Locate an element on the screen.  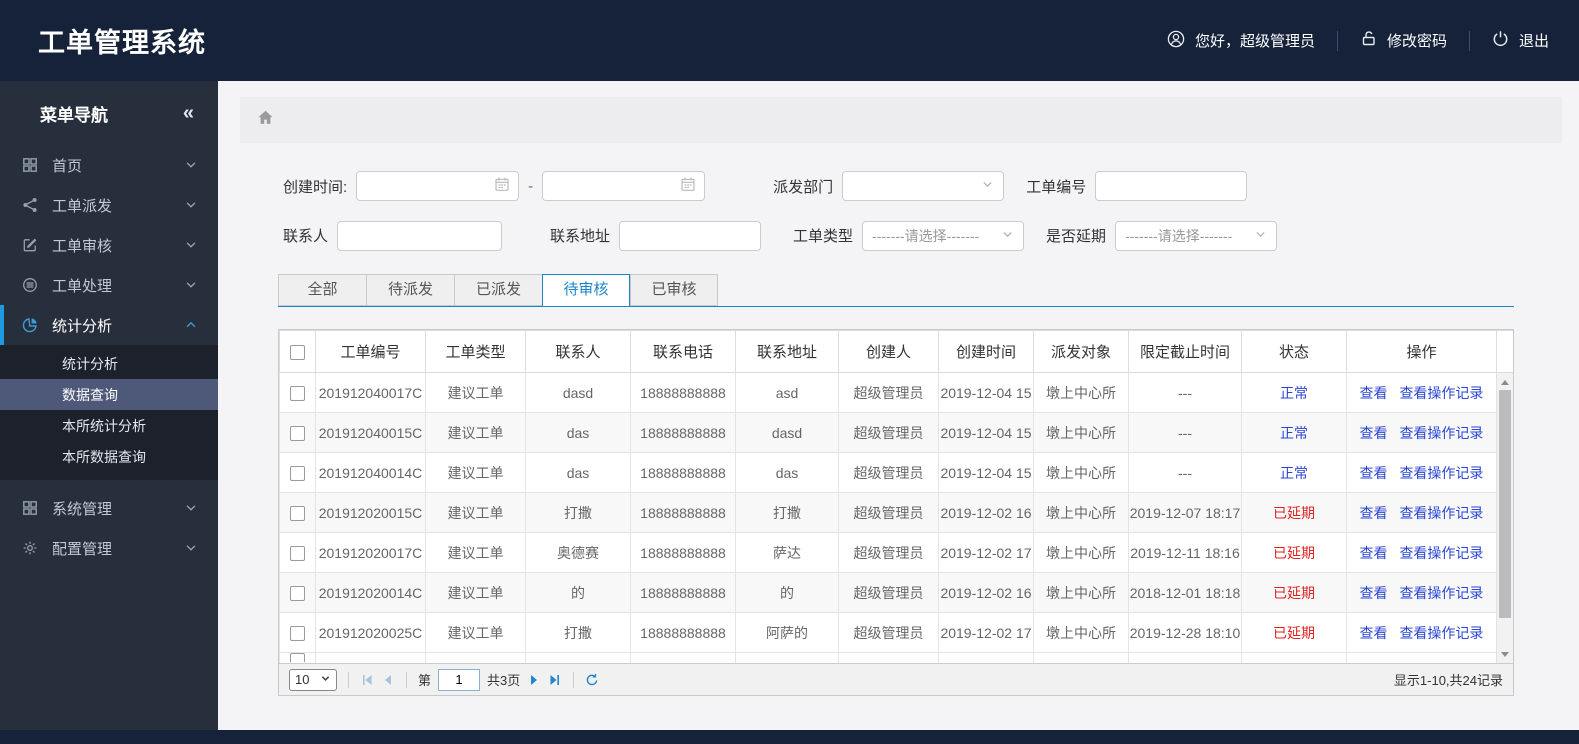
col-created-at: 创建时间 is located at coordinates (986, 351).